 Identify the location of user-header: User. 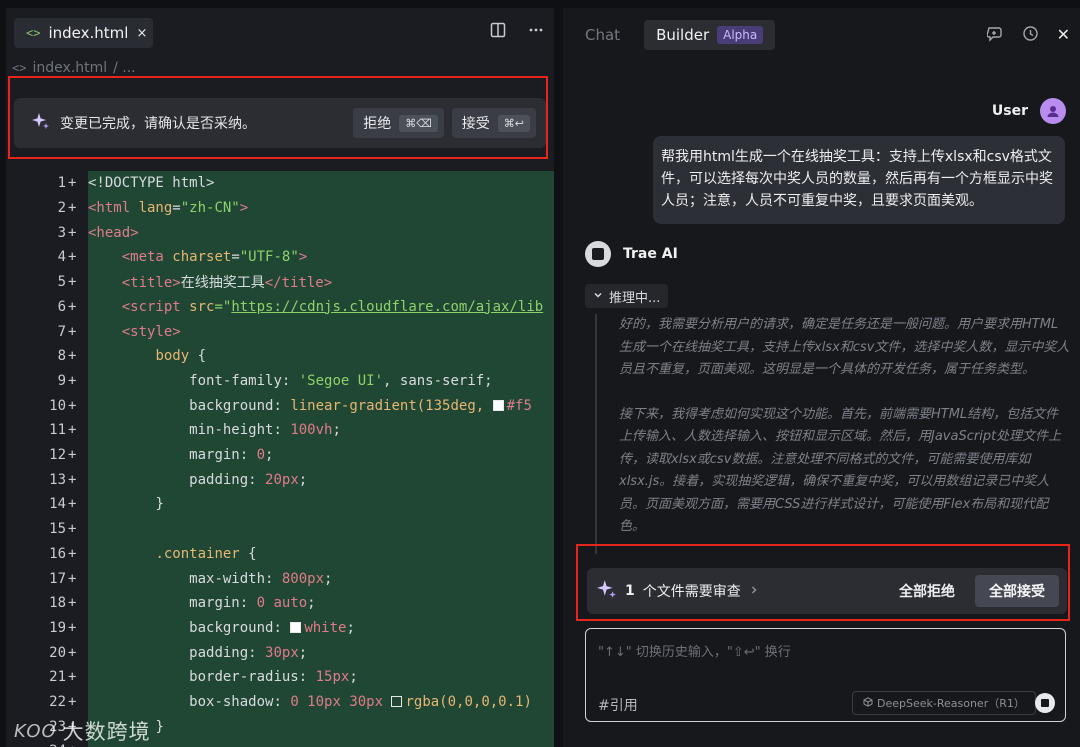
(1029, 111).